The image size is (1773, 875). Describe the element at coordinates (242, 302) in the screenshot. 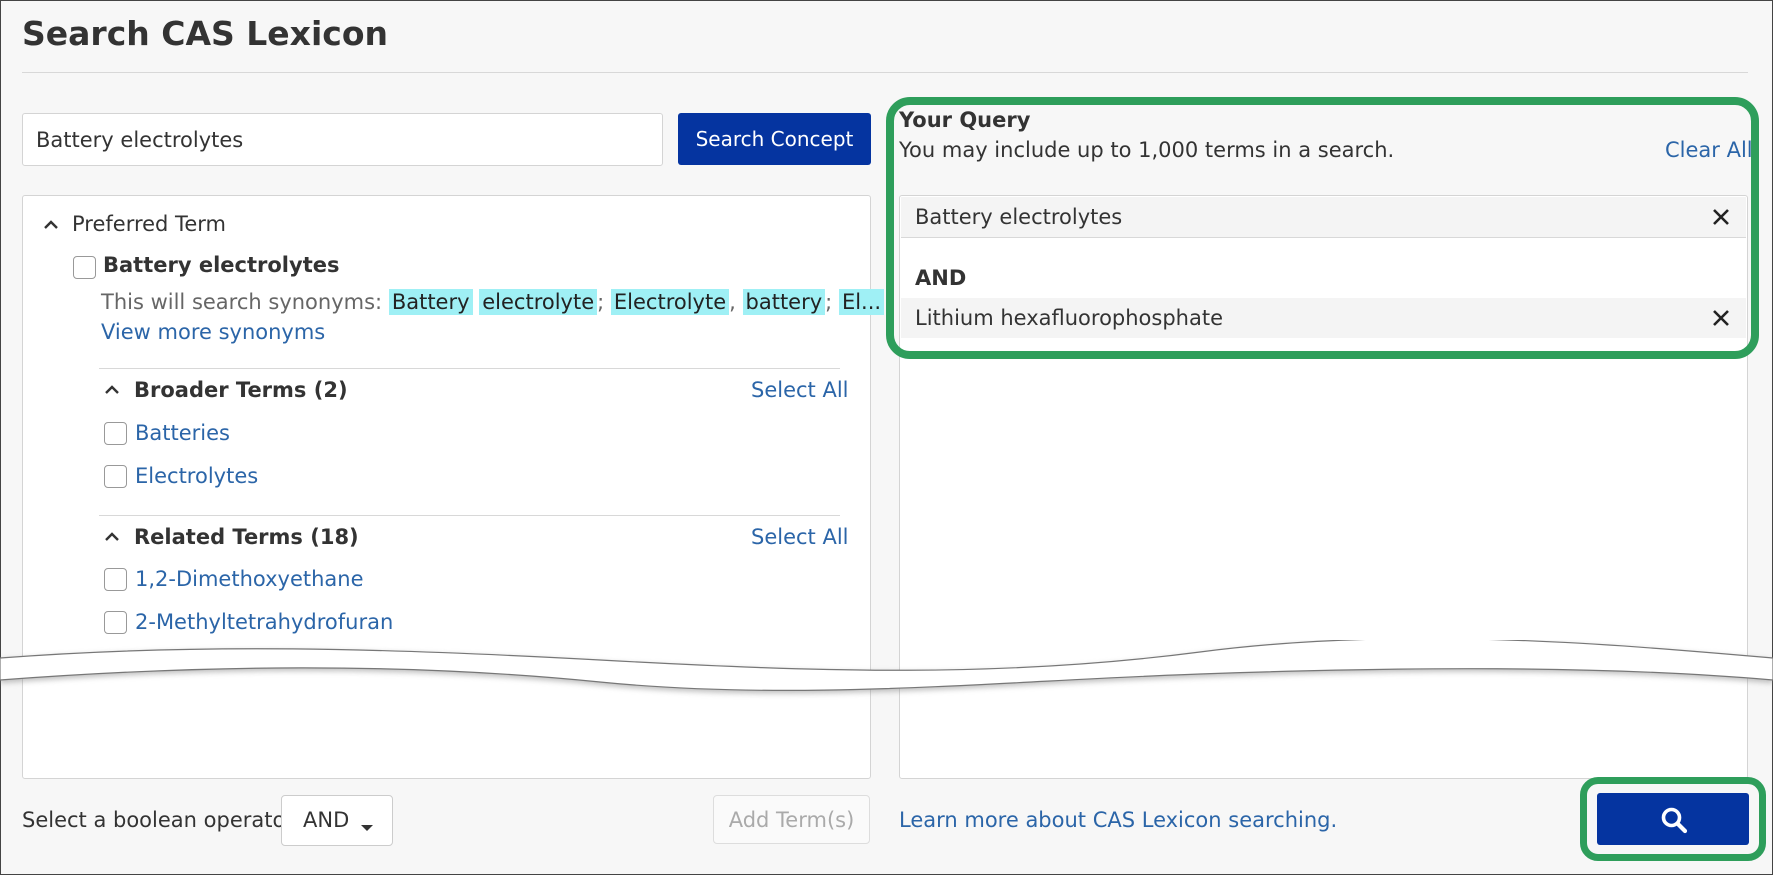

I see `synonyms-prefix: This will search synonyms:` at that location.